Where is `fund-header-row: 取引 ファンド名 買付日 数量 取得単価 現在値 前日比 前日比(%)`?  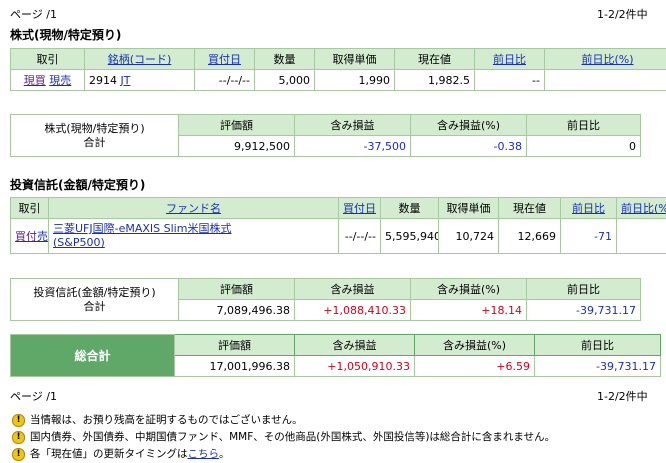
fund-header-row: 取引 ファンド名 買付日 数量 取得単価 現在値 前日比 前日比(%) is located at coordinates (338, 208).